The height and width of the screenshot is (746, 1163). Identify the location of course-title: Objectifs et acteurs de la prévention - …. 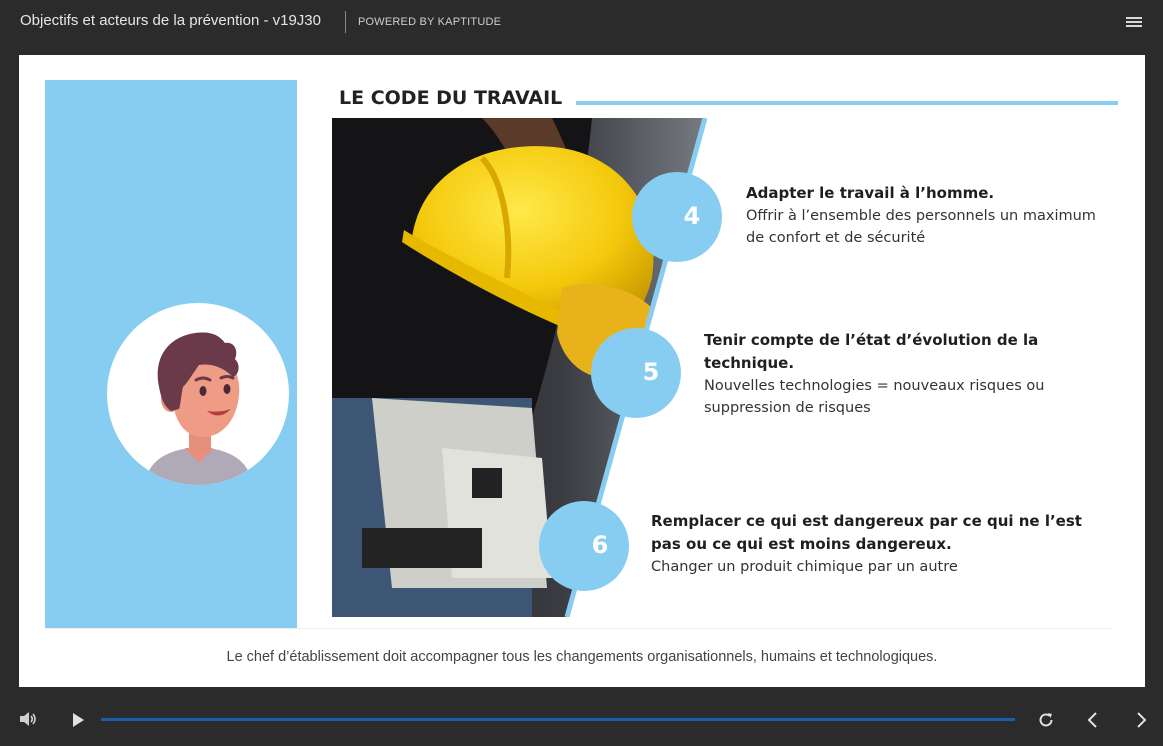
(170, 20).